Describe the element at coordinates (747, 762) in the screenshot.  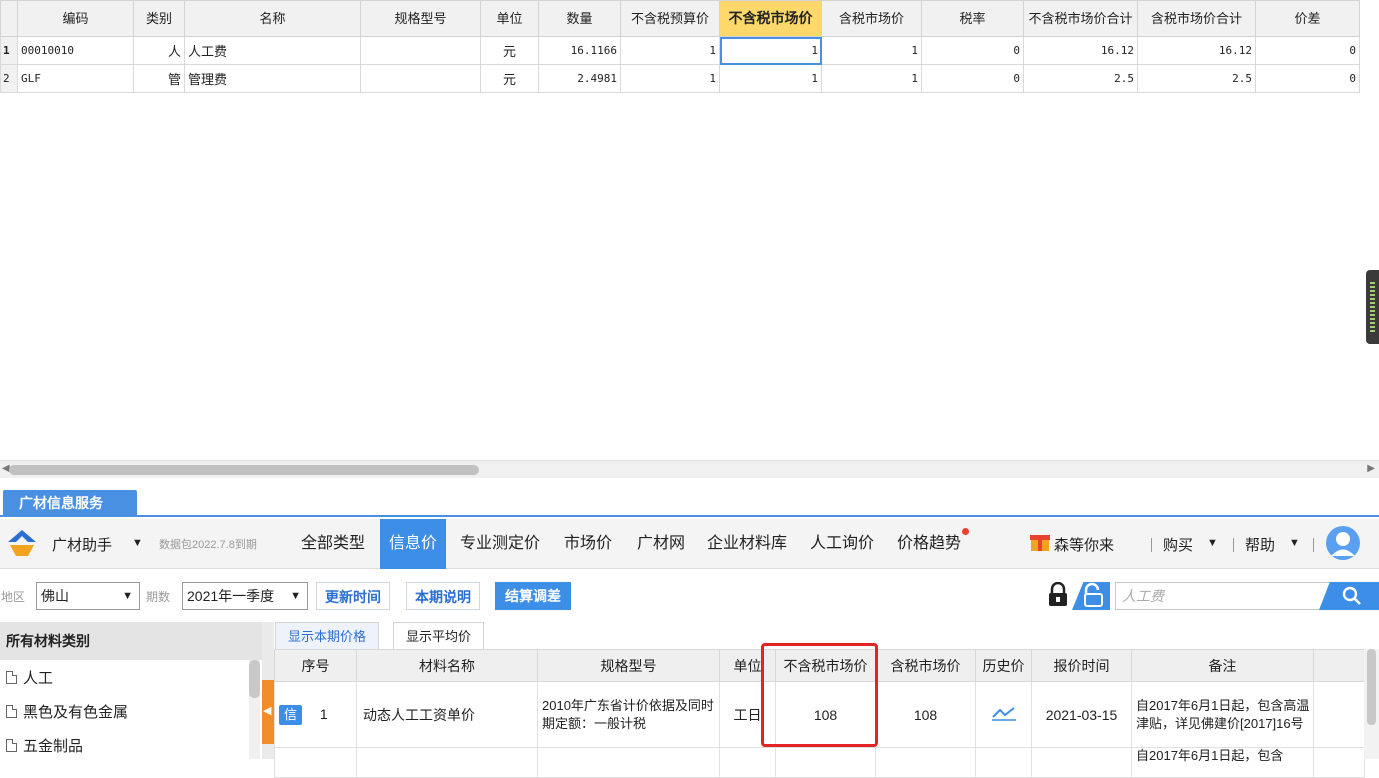
I see `cell-unit` at that location.